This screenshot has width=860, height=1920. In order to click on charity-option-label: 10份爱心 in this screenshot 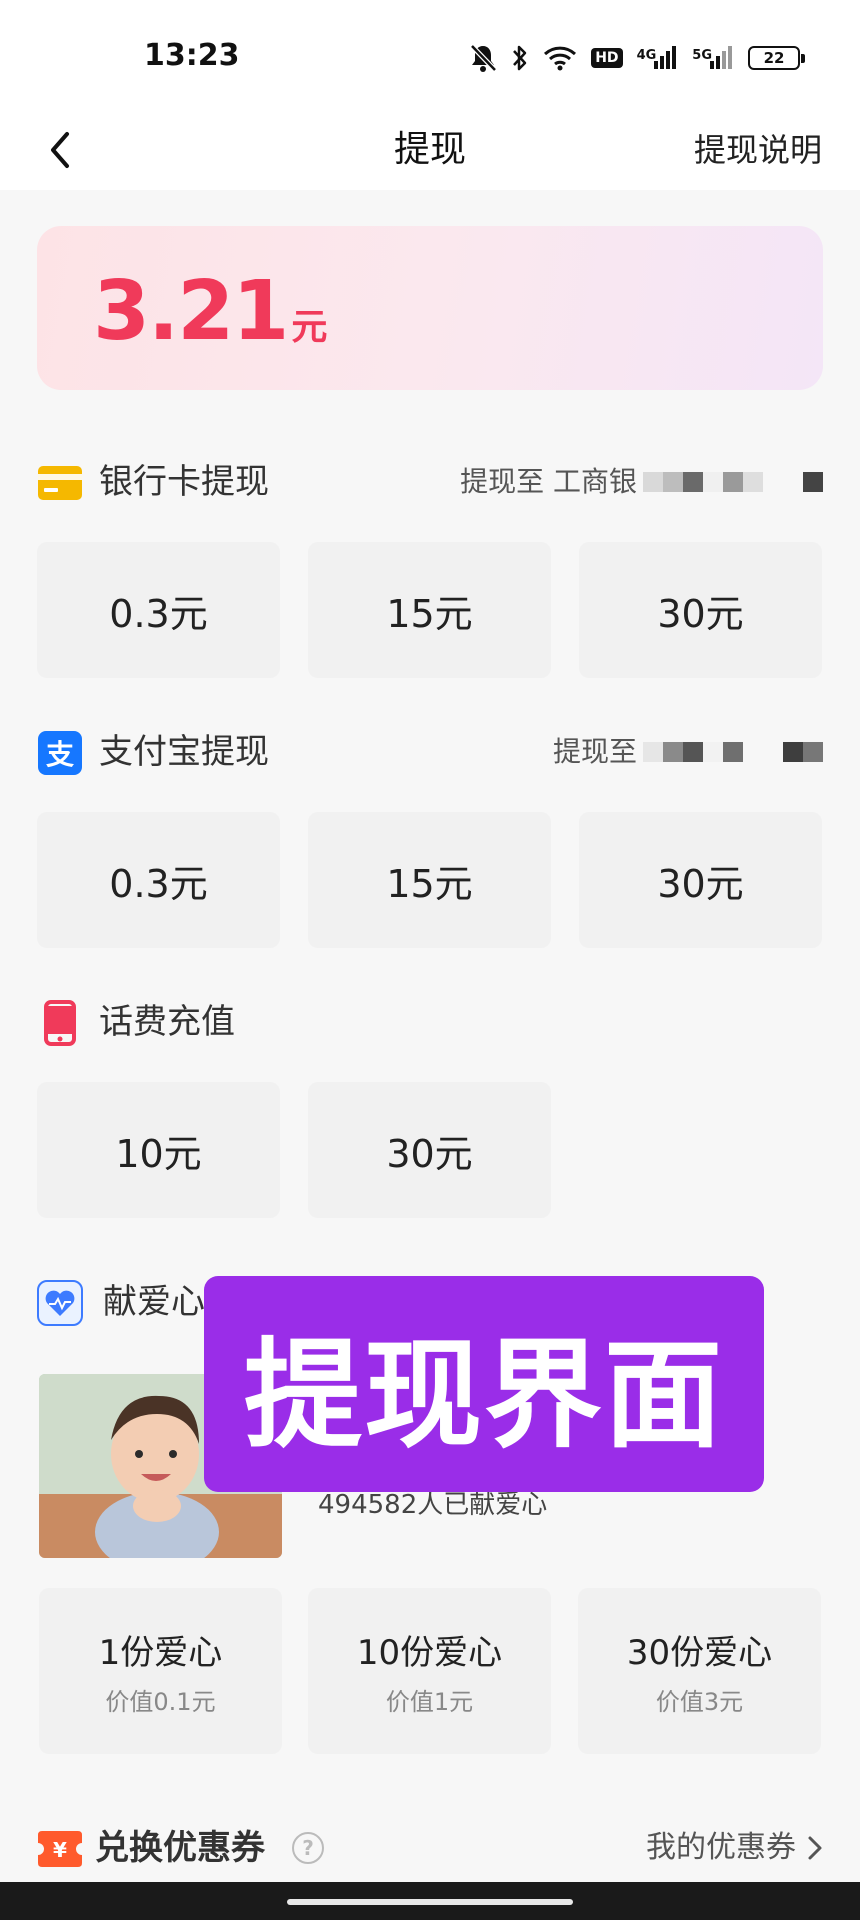, I will do `click(429, 1653)`.